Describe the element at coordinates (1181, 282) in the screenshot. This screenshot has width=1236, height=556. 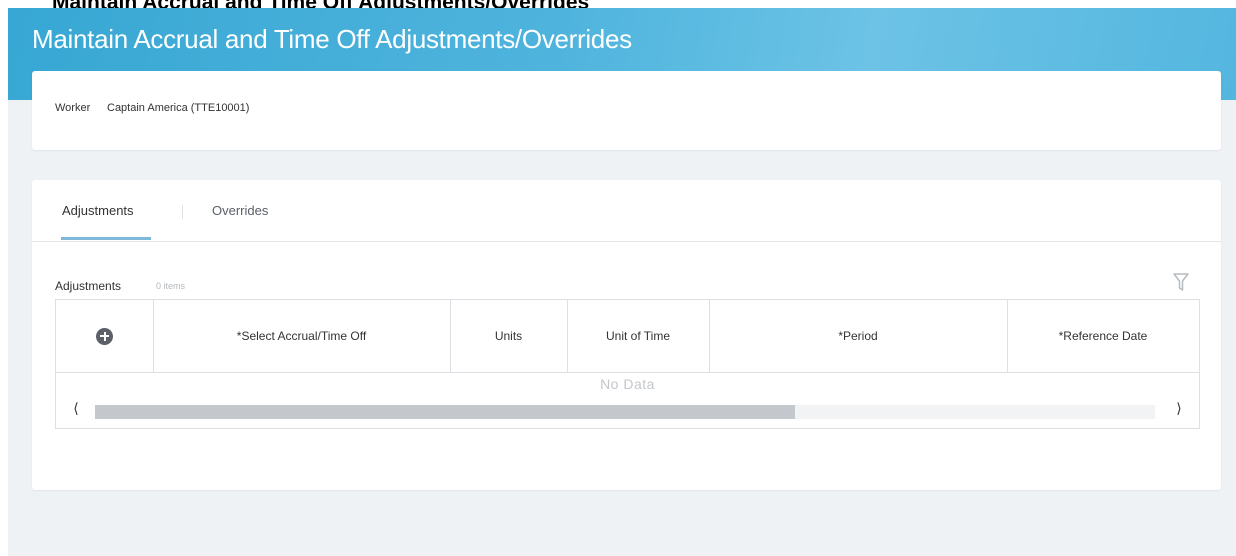
I see `filter-icon` at that location.